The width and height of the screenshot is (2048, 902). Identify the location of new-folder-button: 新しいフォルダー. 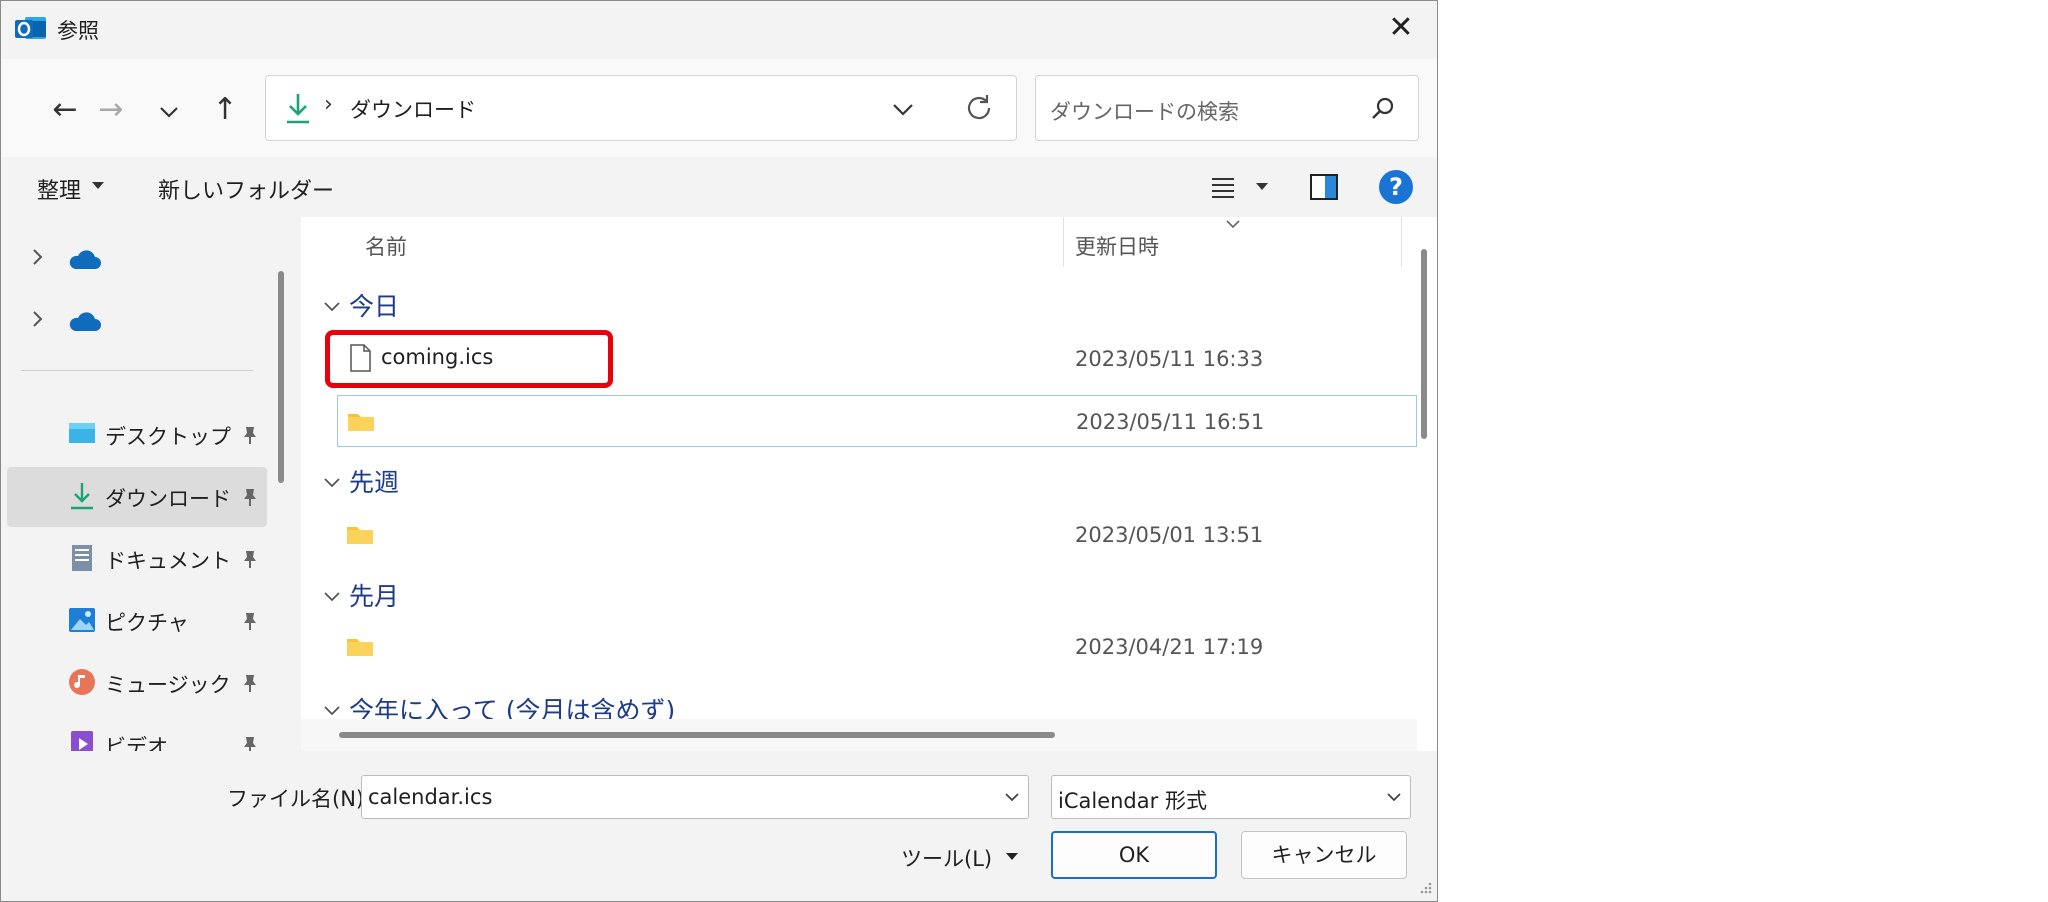
(246, 189).